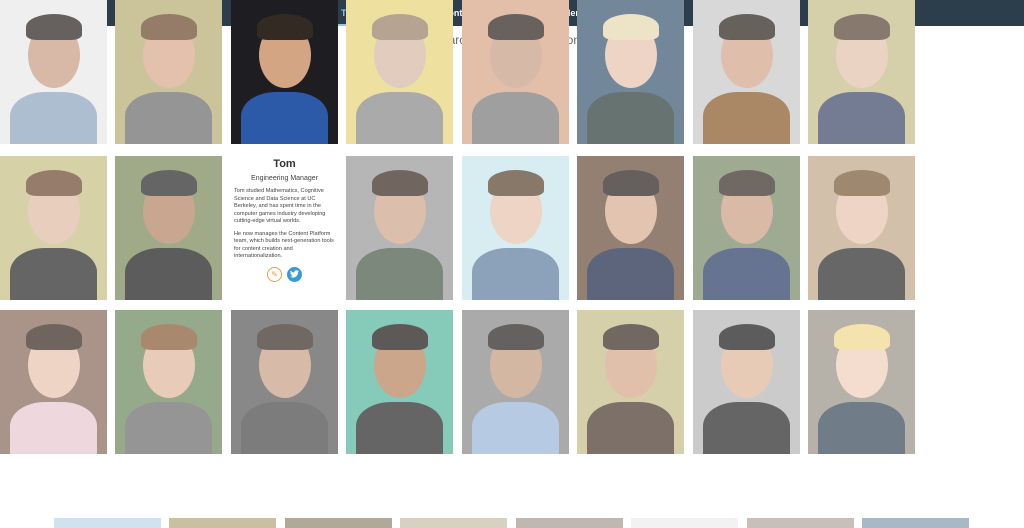 The width and height of the screenshot is (1024, 528). What do you see at coordinates (284, 178) in the screenshot?
I see `profile-title: Engineering Manager` at bounding box center [284, 178].